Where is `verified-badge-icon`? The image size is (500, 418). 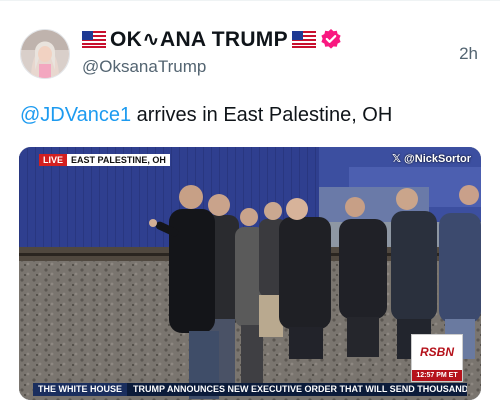 verified-badge-icon is located at coordinates (331, 39).